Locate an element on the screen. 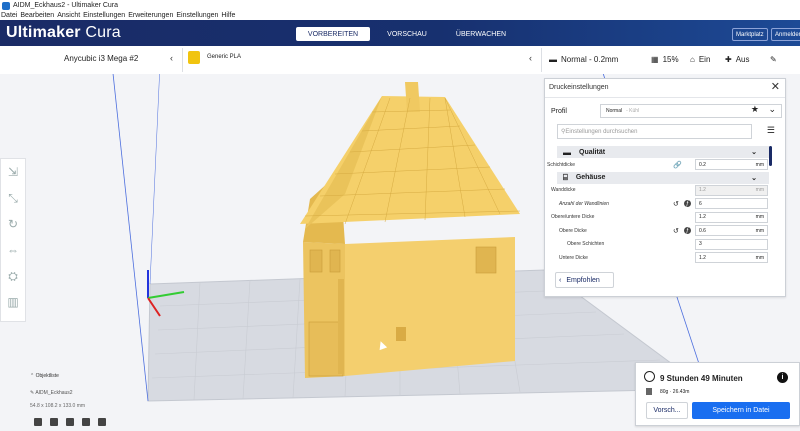 This screenshot has height=431, width=800. reset-icon-2: ↺ is located at coordinates (676, 231).